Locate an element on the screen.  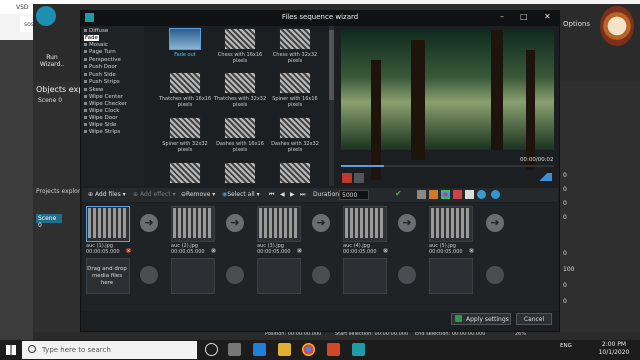
rotate-icon is located at coordinates (433, 194).